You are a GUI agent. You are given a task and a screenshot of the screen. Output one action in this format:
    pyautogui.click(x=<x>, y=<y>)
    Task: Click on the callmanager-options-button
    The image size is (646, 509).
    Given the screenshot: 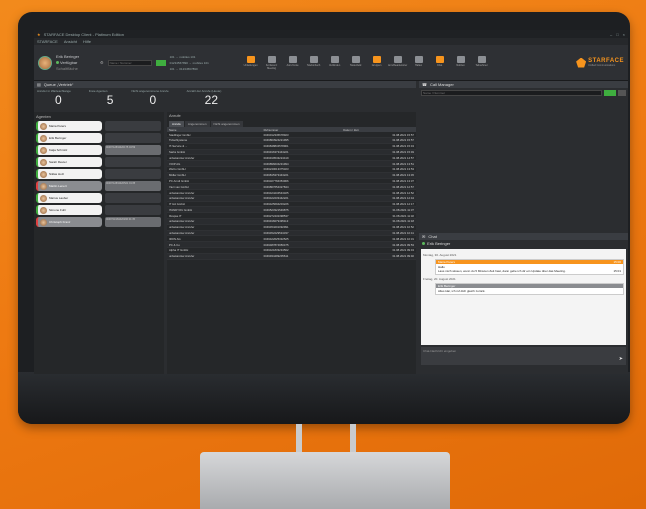 What is the action you would take?
    pyautogui.click(x=622, y=93)
    